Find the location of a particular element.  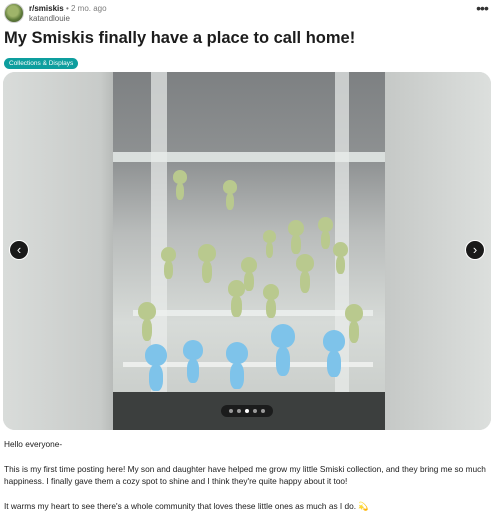

post-time: 2 mo. ago is located at coordinates (88, 8).